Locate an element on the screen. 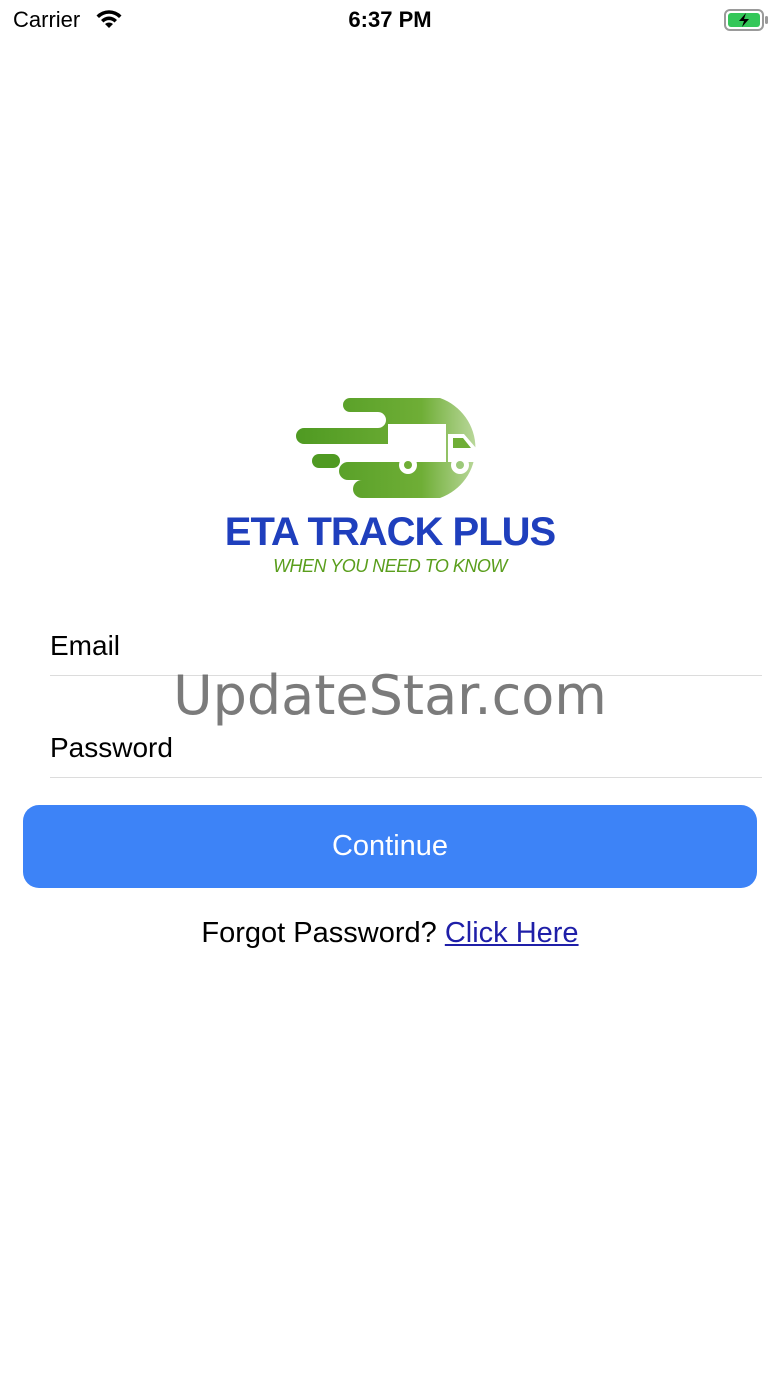 The width and height of the screenshot is (780, 1387). continue-button: Continue is located at coordinates (390, 846).